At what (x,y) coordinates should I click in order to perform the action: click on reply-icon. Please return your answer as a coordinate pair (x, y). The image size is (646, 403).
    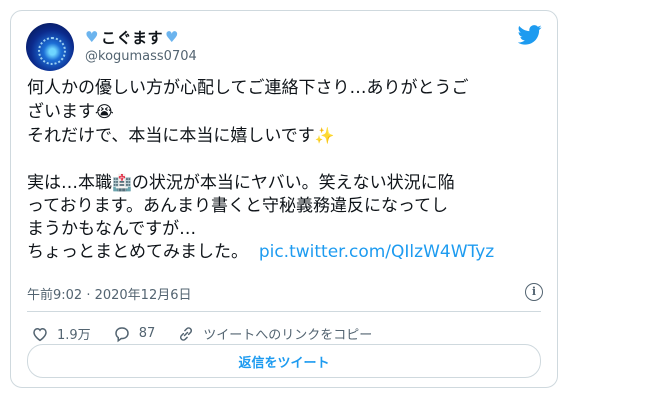
    Looking at the image, I should click on (121, 334).